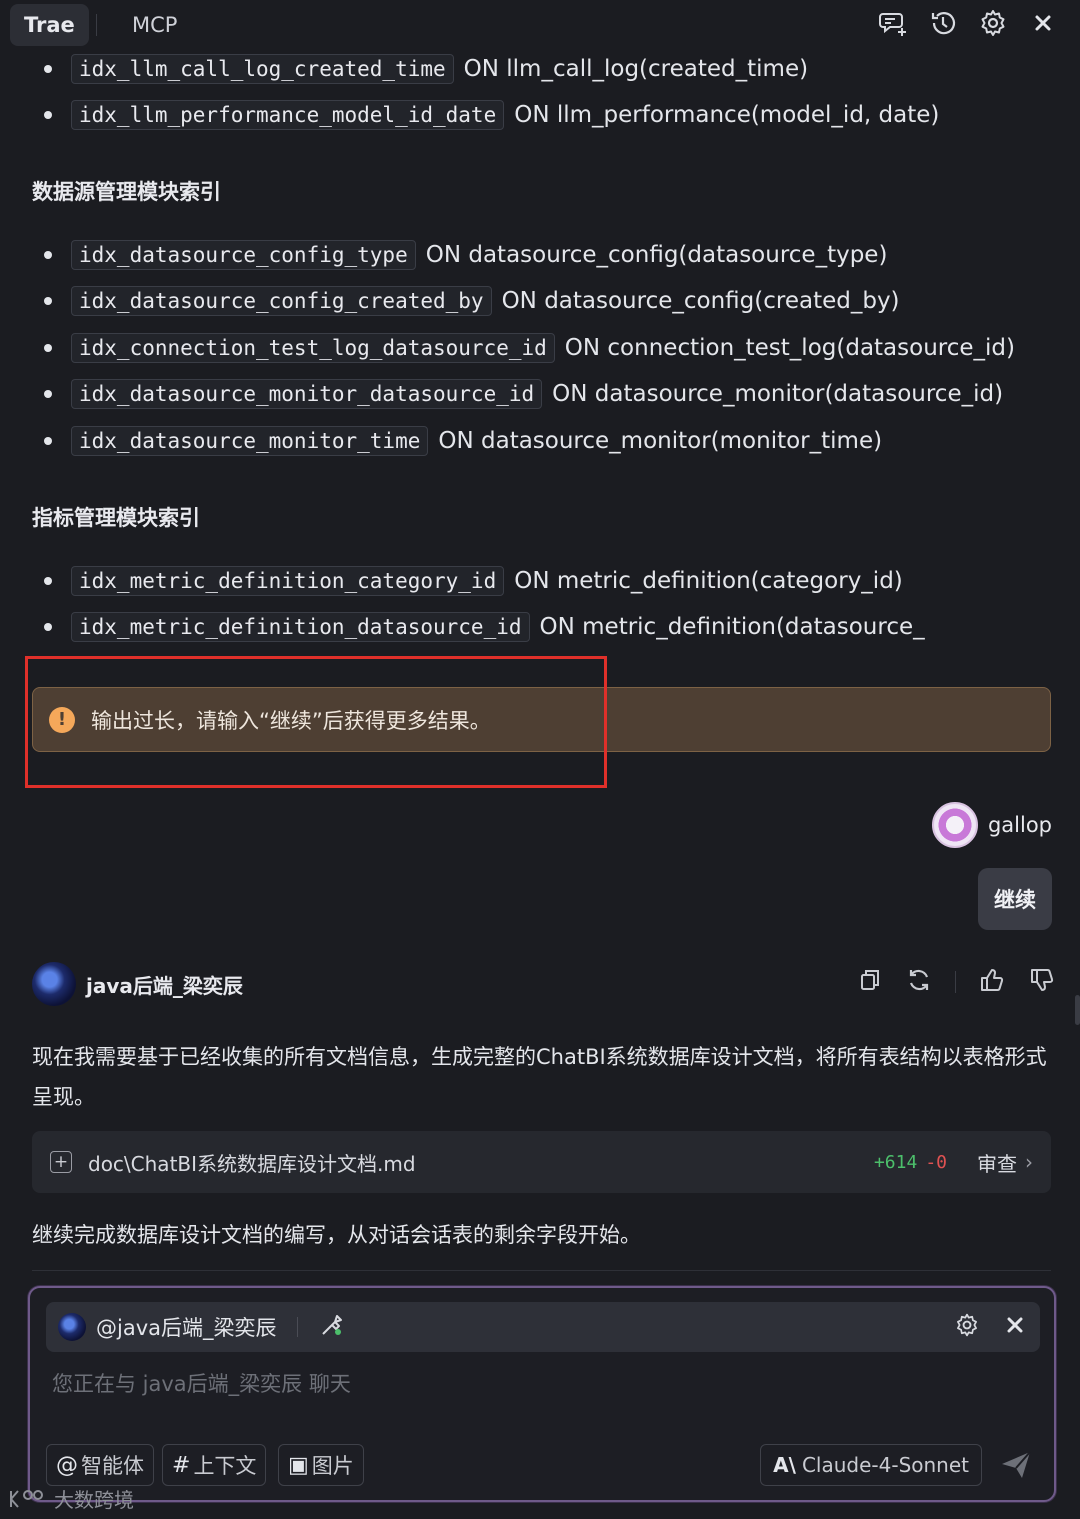  Describe the element at coordinates (26, 1498) in the screenshot. I see `watermark-logo-icon` at that location.